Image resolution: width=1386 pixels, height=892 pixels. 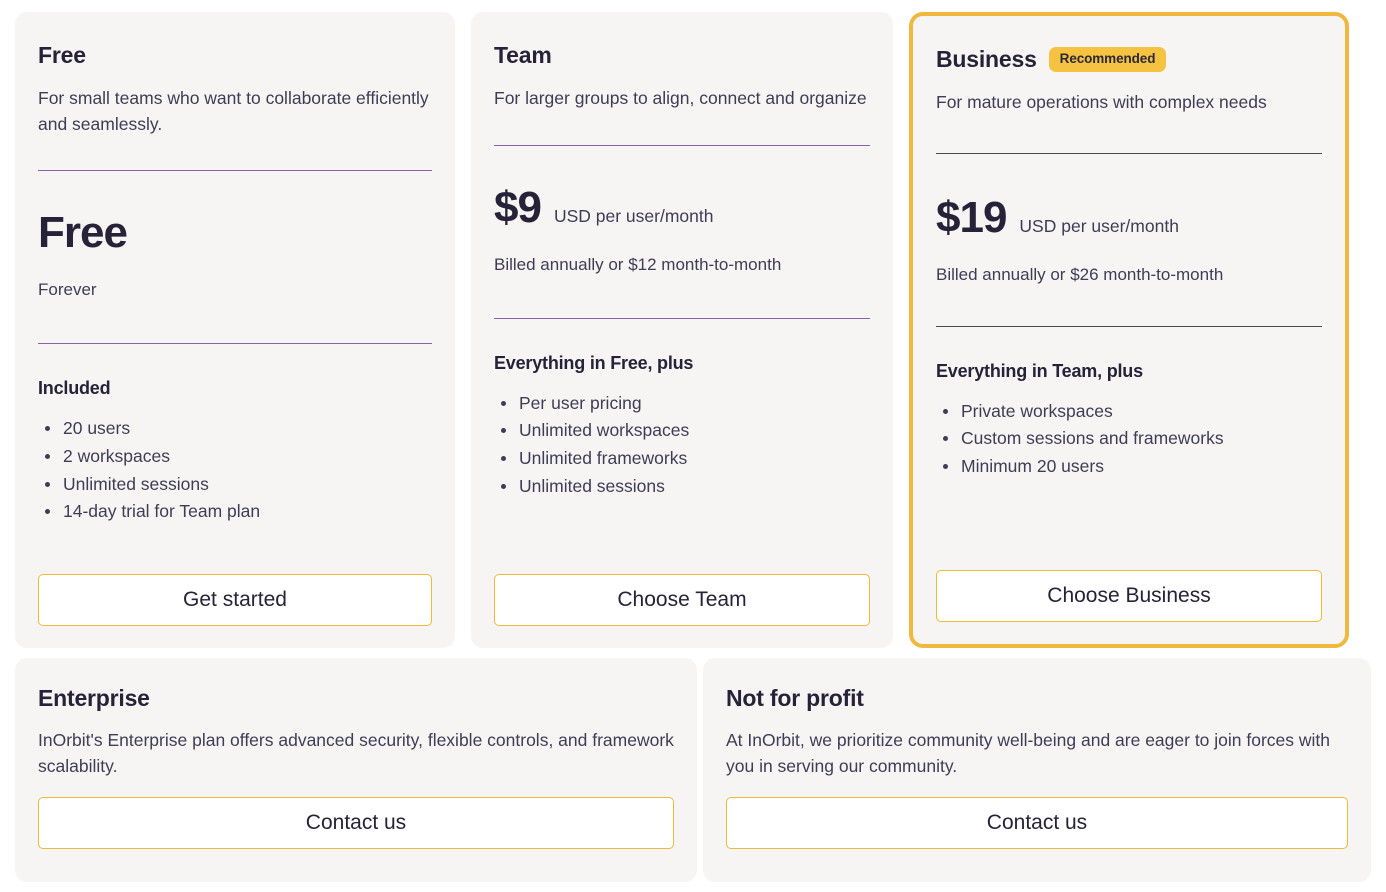 I want to click on divider-bottom-team, so click(x=682, y=318).